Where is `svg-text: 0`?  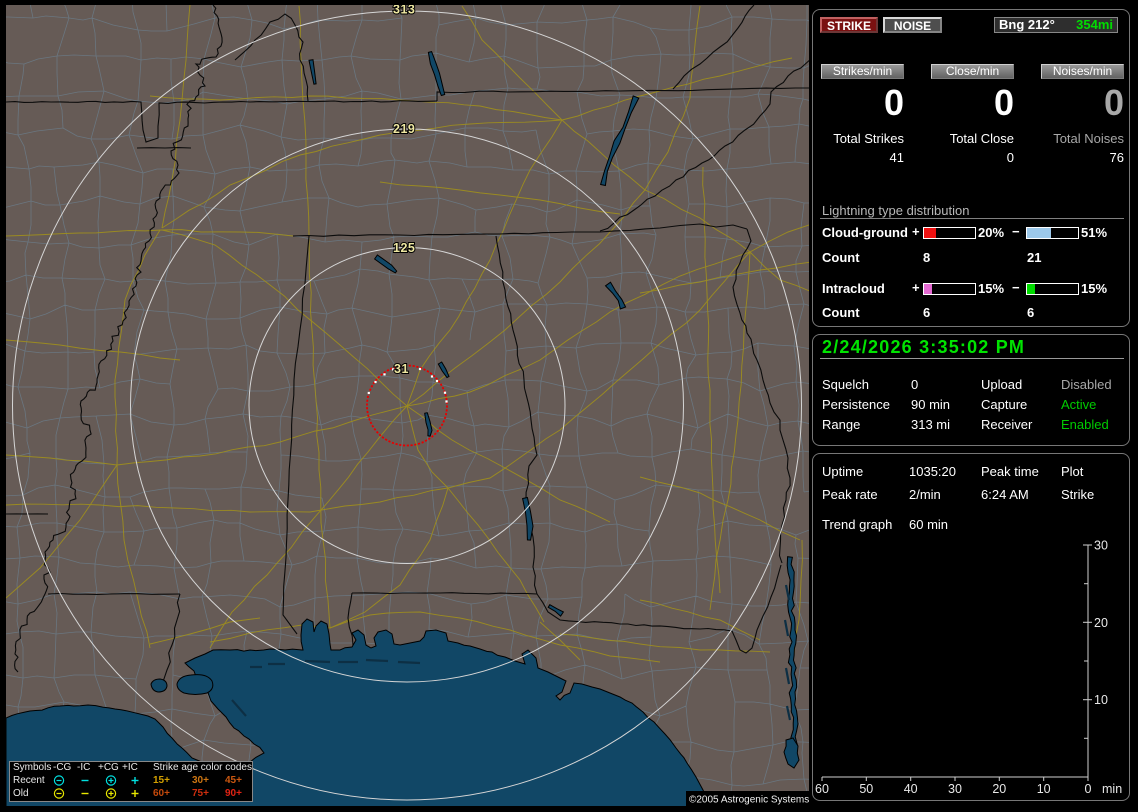
svg-text: 0 is located at coordinates (1088, 789).